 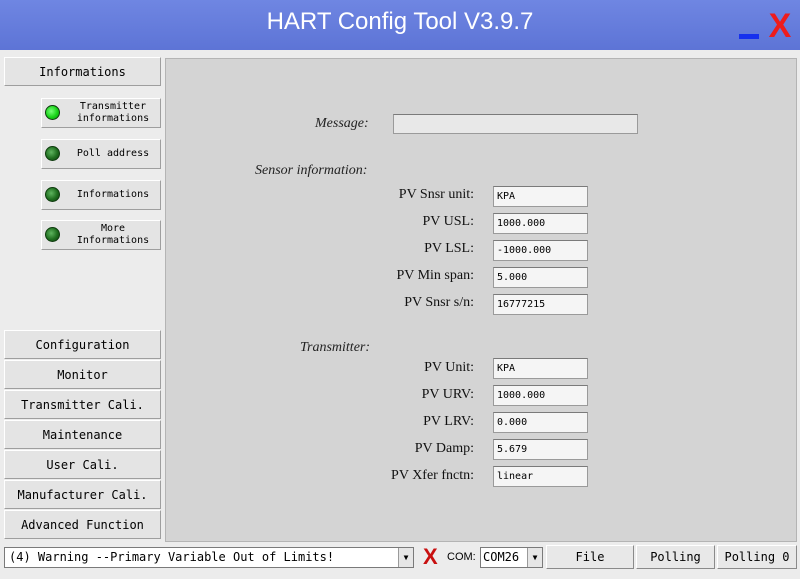 I want to click on pv-snsr-sn-field: 16777215, so click(x=540, y=304).